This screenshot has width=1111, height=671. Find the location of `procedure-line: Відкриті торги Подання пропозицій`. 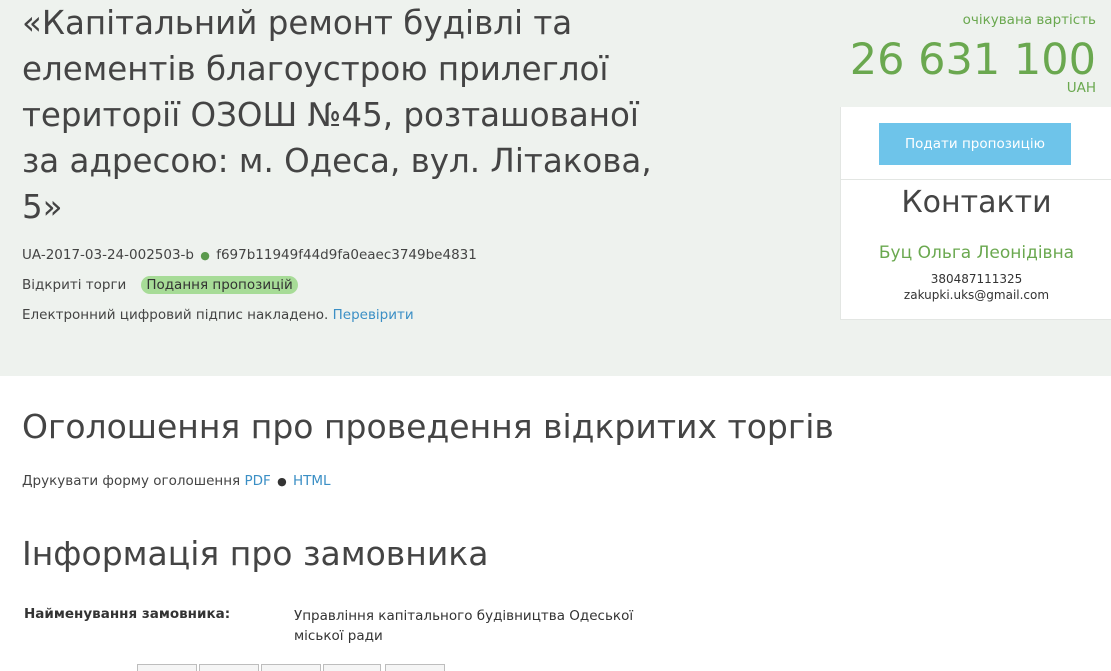

procedure-line: Відкриті торги Подання пропозицій is located at coordinates (160, 285).